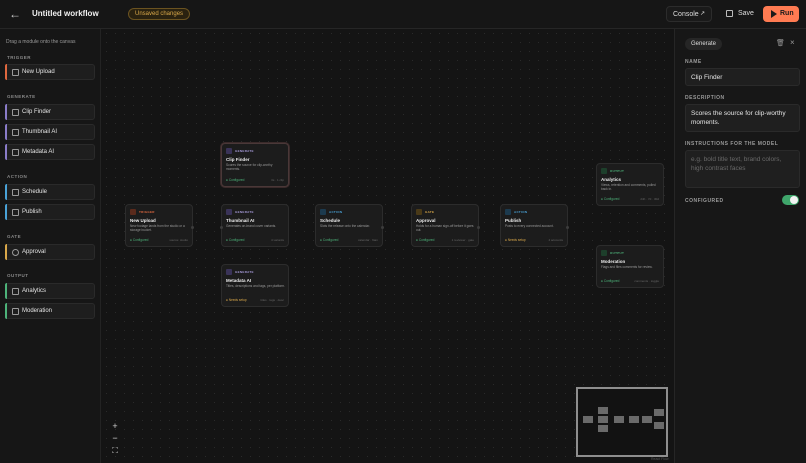 The image size is (806, 463). I want to click on instructions-label: INSTRUCTIONS FOR THE MODEL, so click(732, 144).